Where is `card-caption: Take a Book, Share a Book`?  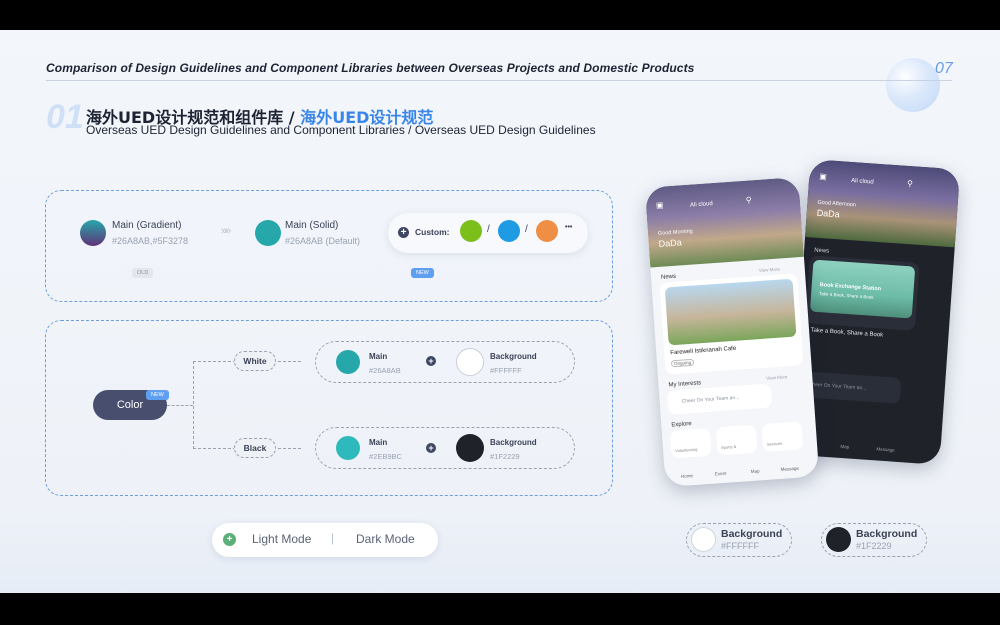 card-caption: Take a Book, Share a Book is located at coordinates (847, 333).